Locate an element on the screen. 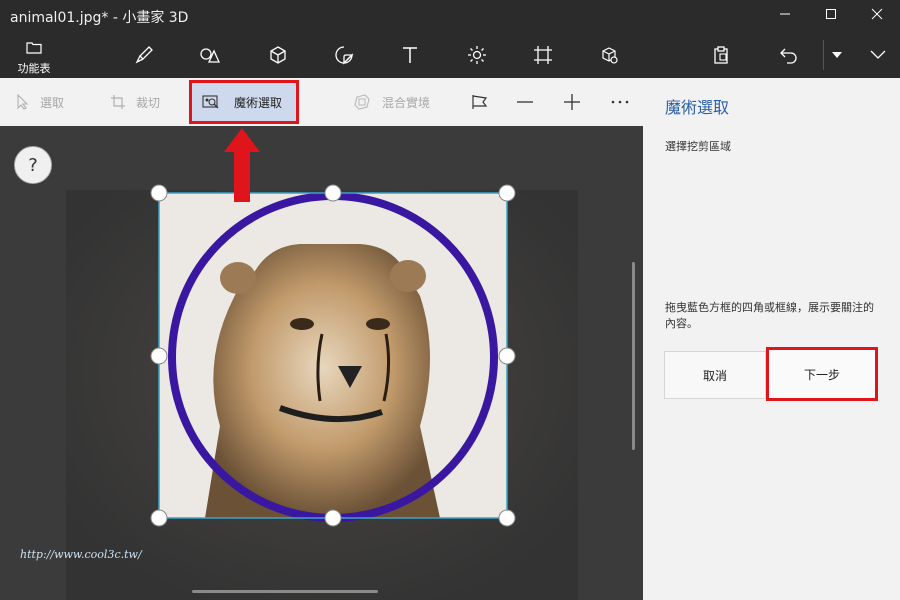  panel-subtitle: 選擇挖剪區域 is located at coordinates (698, 146).